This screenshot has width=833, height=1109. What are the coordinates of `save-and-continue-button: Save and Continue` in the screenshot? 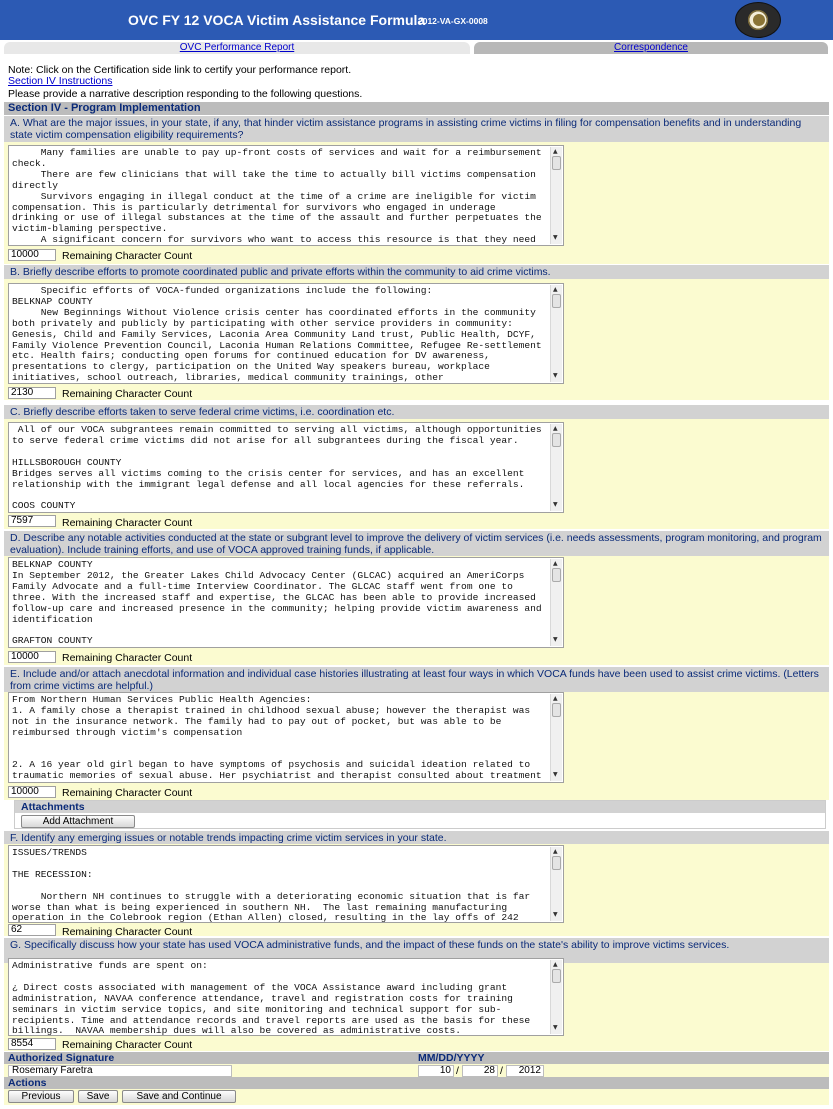 It's located at (179, 1096).